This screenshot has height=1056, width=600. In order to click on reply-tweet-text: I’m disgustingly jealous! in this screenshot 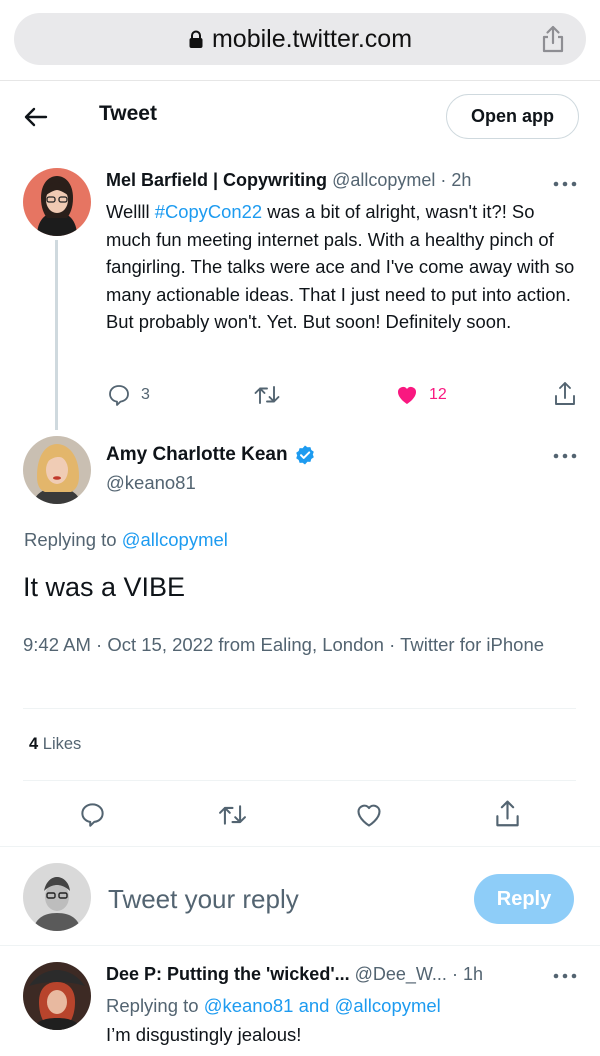, I will do `click(204, 1034)`.